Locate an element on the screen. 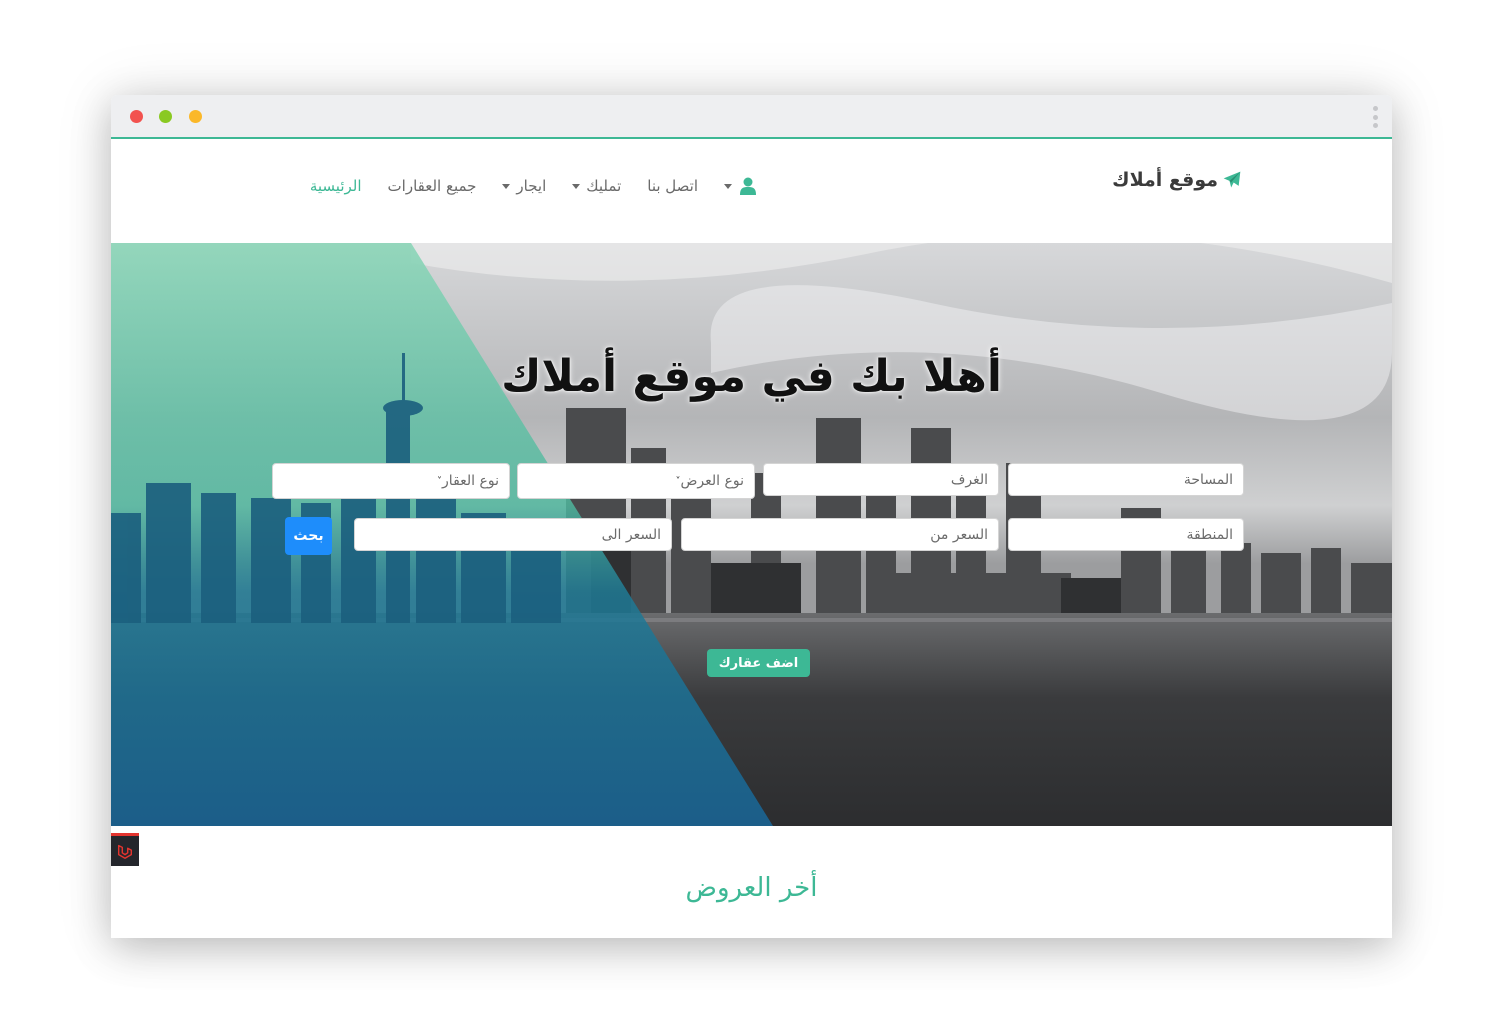 Image resolution: width=1504 pixels, height=1018 pixels. property-type-value: نوع العقار is located at coordinates (470, 481).